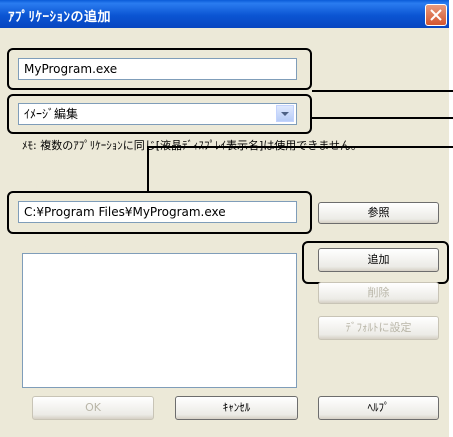 The image size is (453, 437). I want to click on type-select: ｲﾒｰｼﾞ編集, so click(157, 114).